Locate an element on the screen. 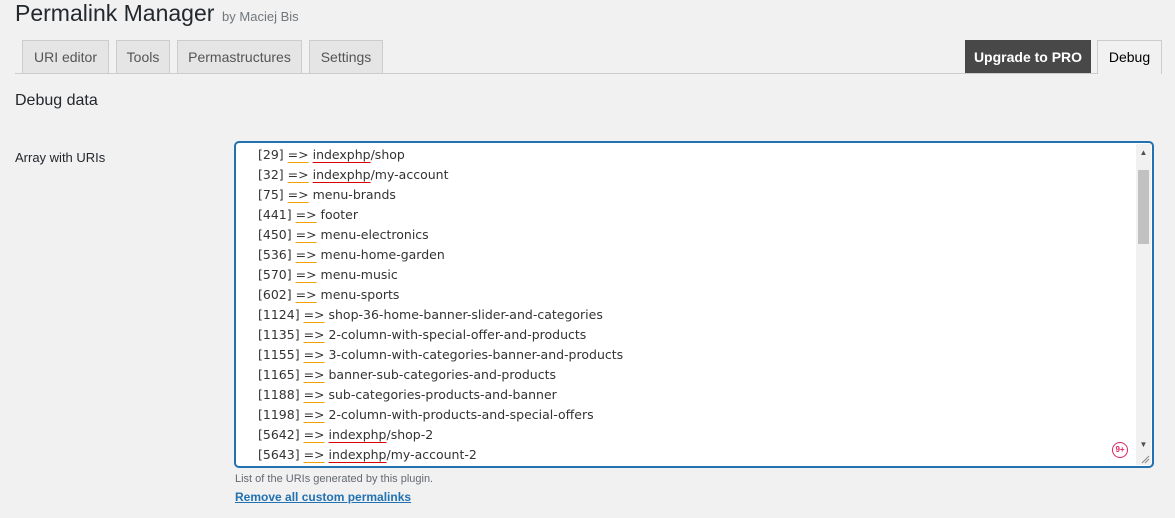 Image resolution: width=1175 pixels, height=518 pixels. tab-debug: Debug is located at coordinates (1129, 57).